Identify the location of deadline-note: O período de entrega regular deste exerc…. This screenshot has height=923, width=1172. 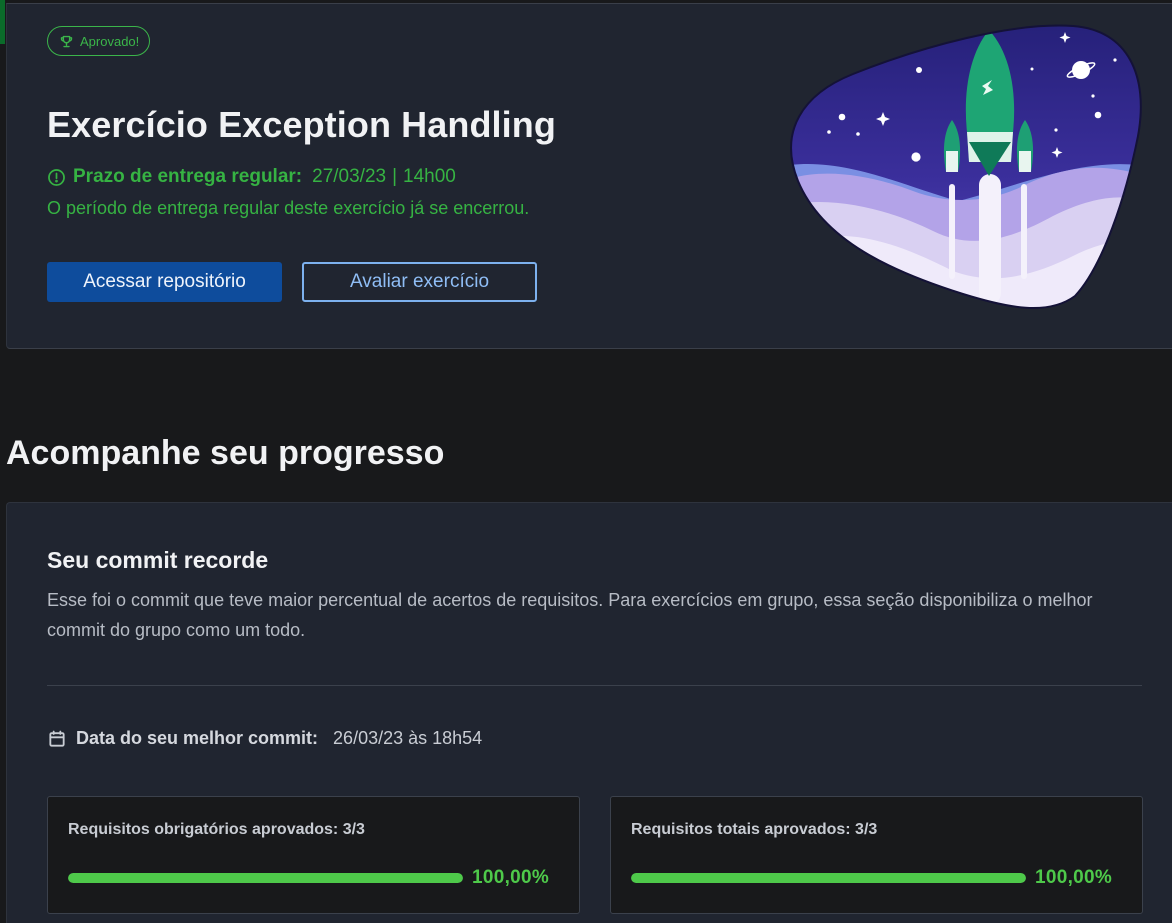
(288, 208).